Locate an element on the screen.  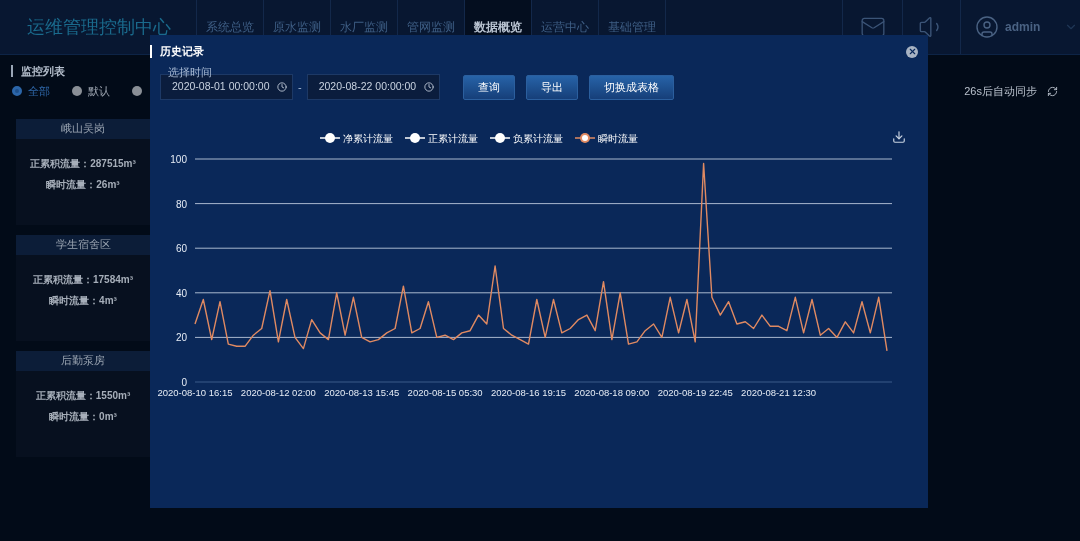
section-title: 监控列表 is located at coordinates (38, 71).